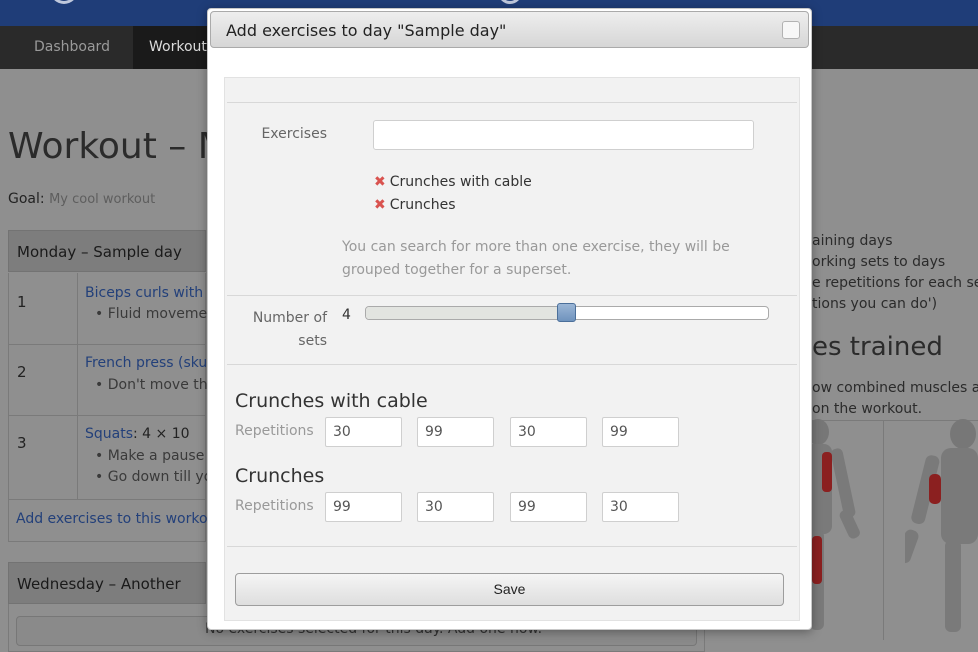  I want to click on table-row: 2 French press (skull • Don't move the, so click(112, 380).